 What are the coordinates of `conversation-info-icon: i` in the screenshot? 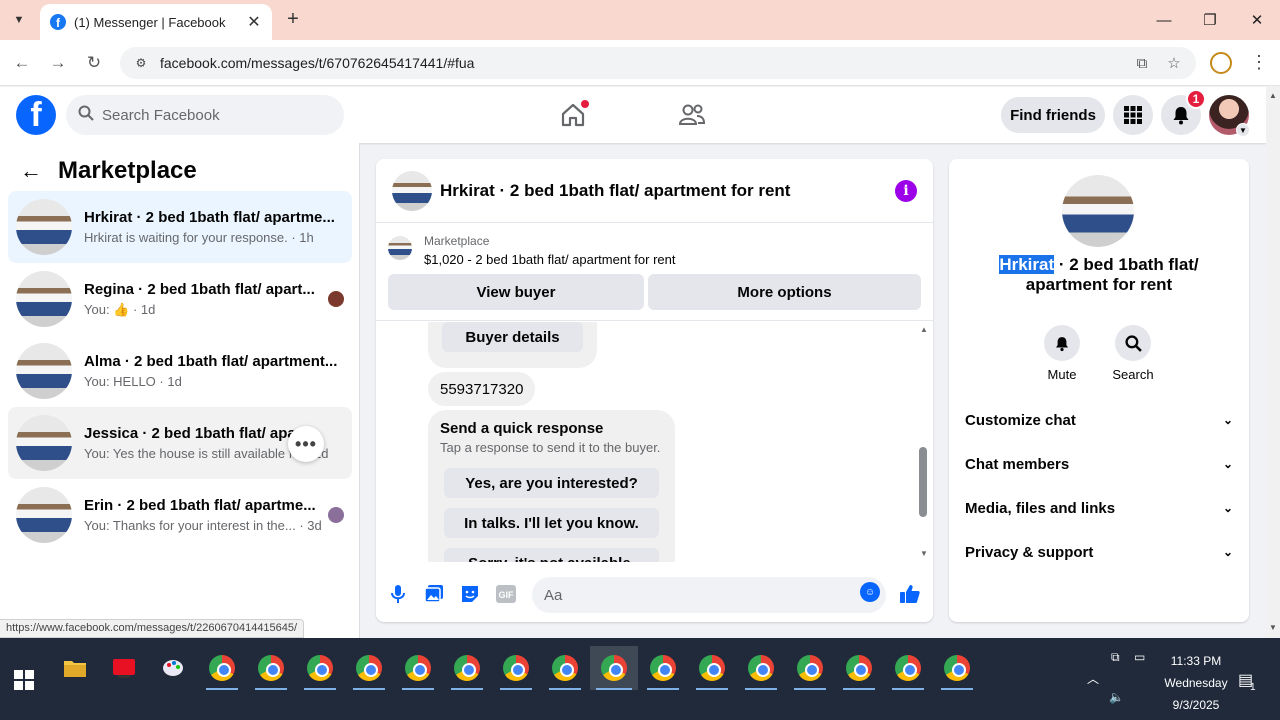 It's located at (906, 190).